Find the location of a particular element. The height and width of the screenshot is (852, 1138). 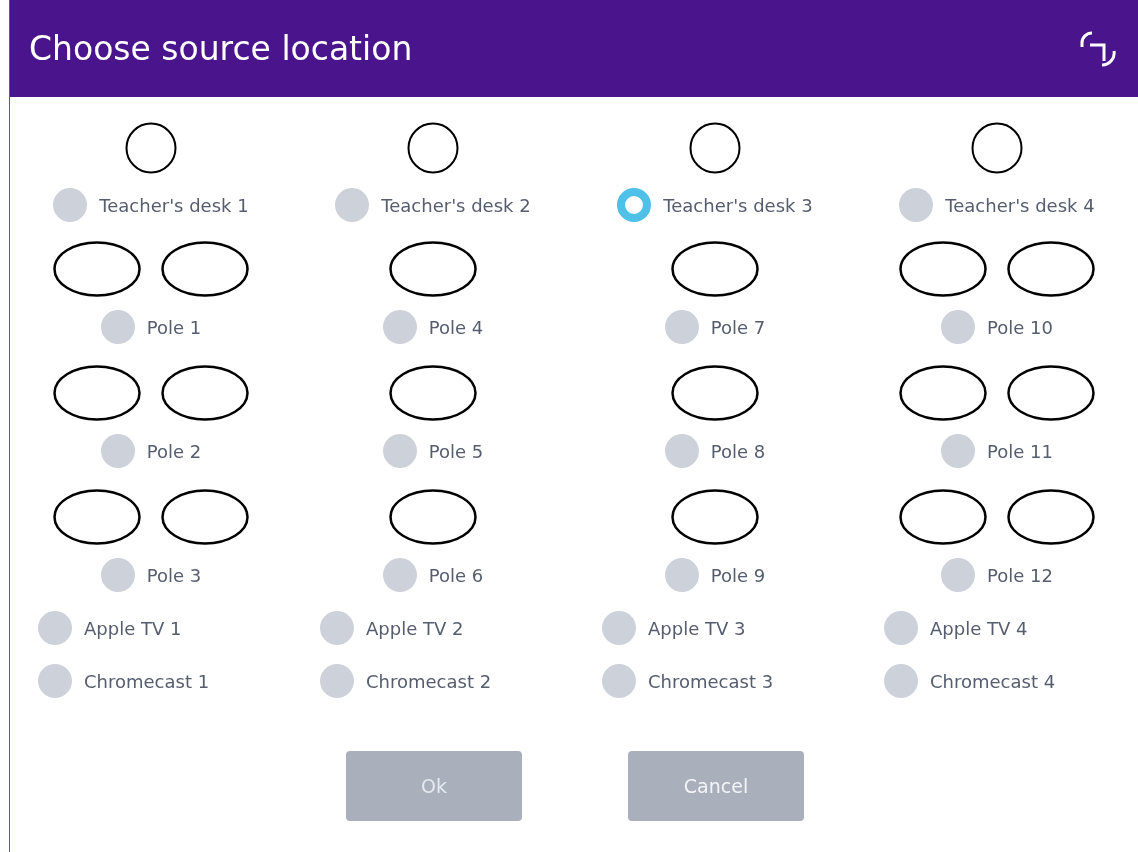

logo-icon is located at coordinates (1098, 48).